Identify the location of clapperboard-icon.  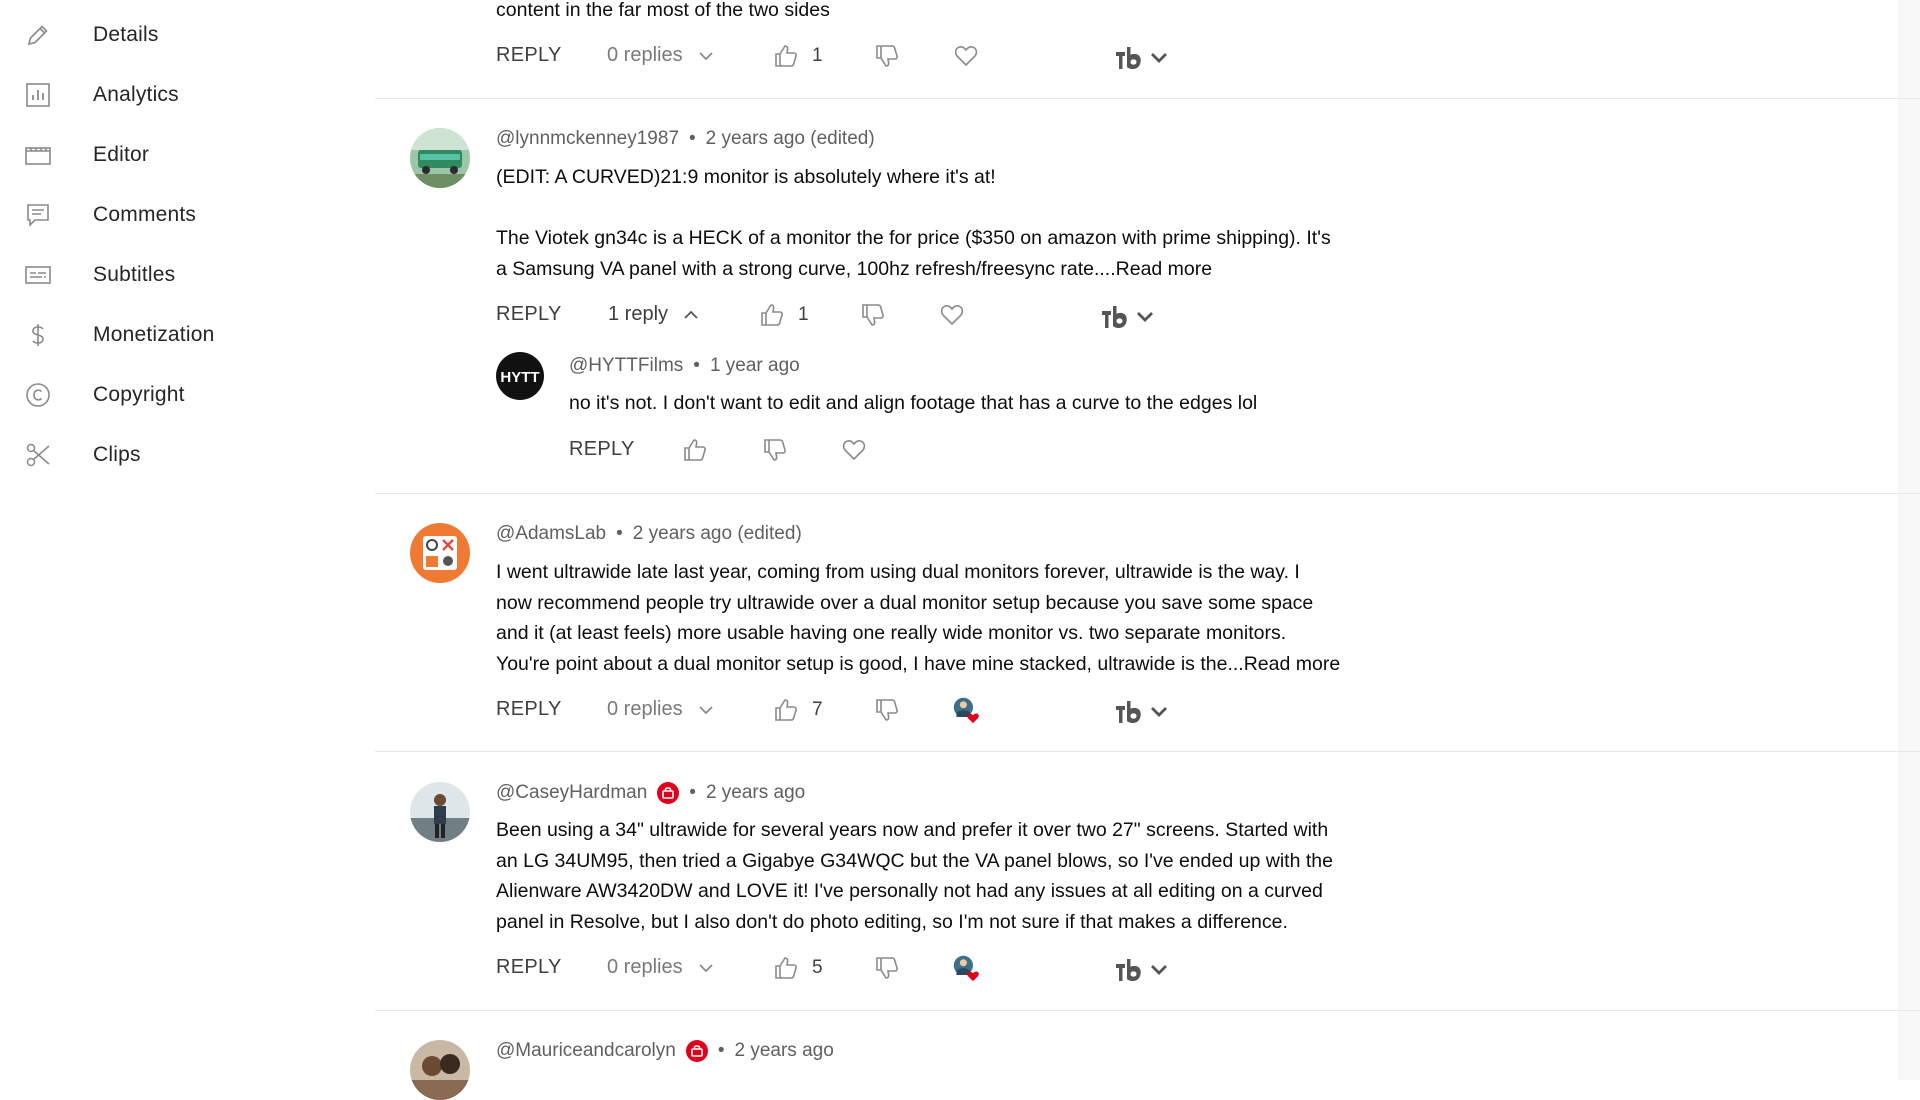
(38, 155).